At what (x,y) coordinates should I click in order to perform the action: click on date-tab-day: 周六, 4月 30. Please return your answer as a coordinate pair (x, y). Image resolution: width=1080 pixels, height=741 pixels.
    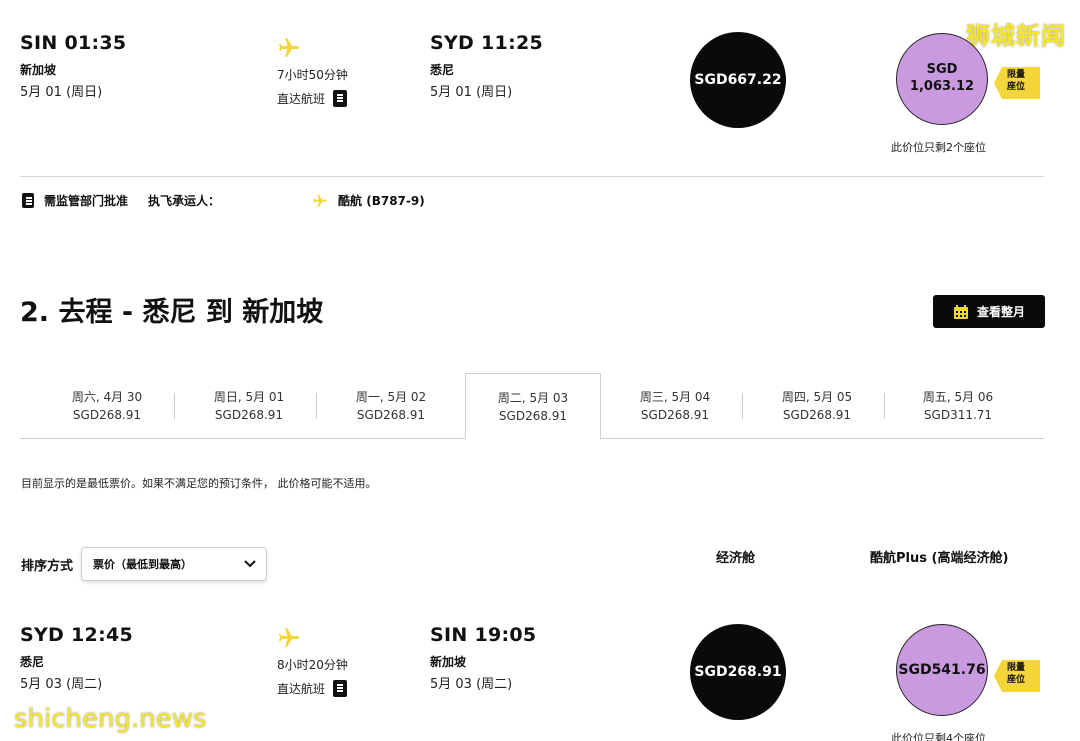
    Looking at the image, I should click on (107, 397).